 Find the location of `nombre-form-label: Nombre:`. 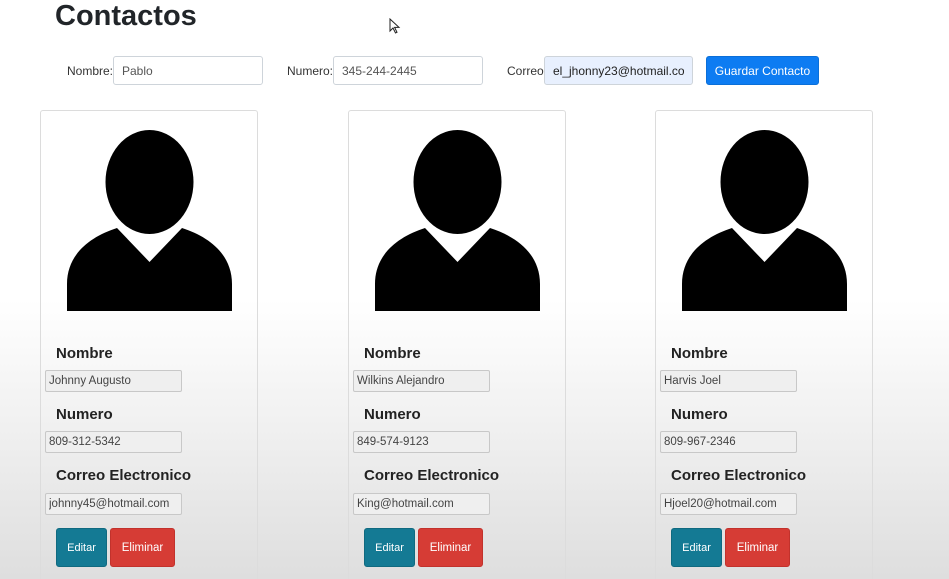

nombre-form-label: Nombre: is located at coordinates (90, 71).